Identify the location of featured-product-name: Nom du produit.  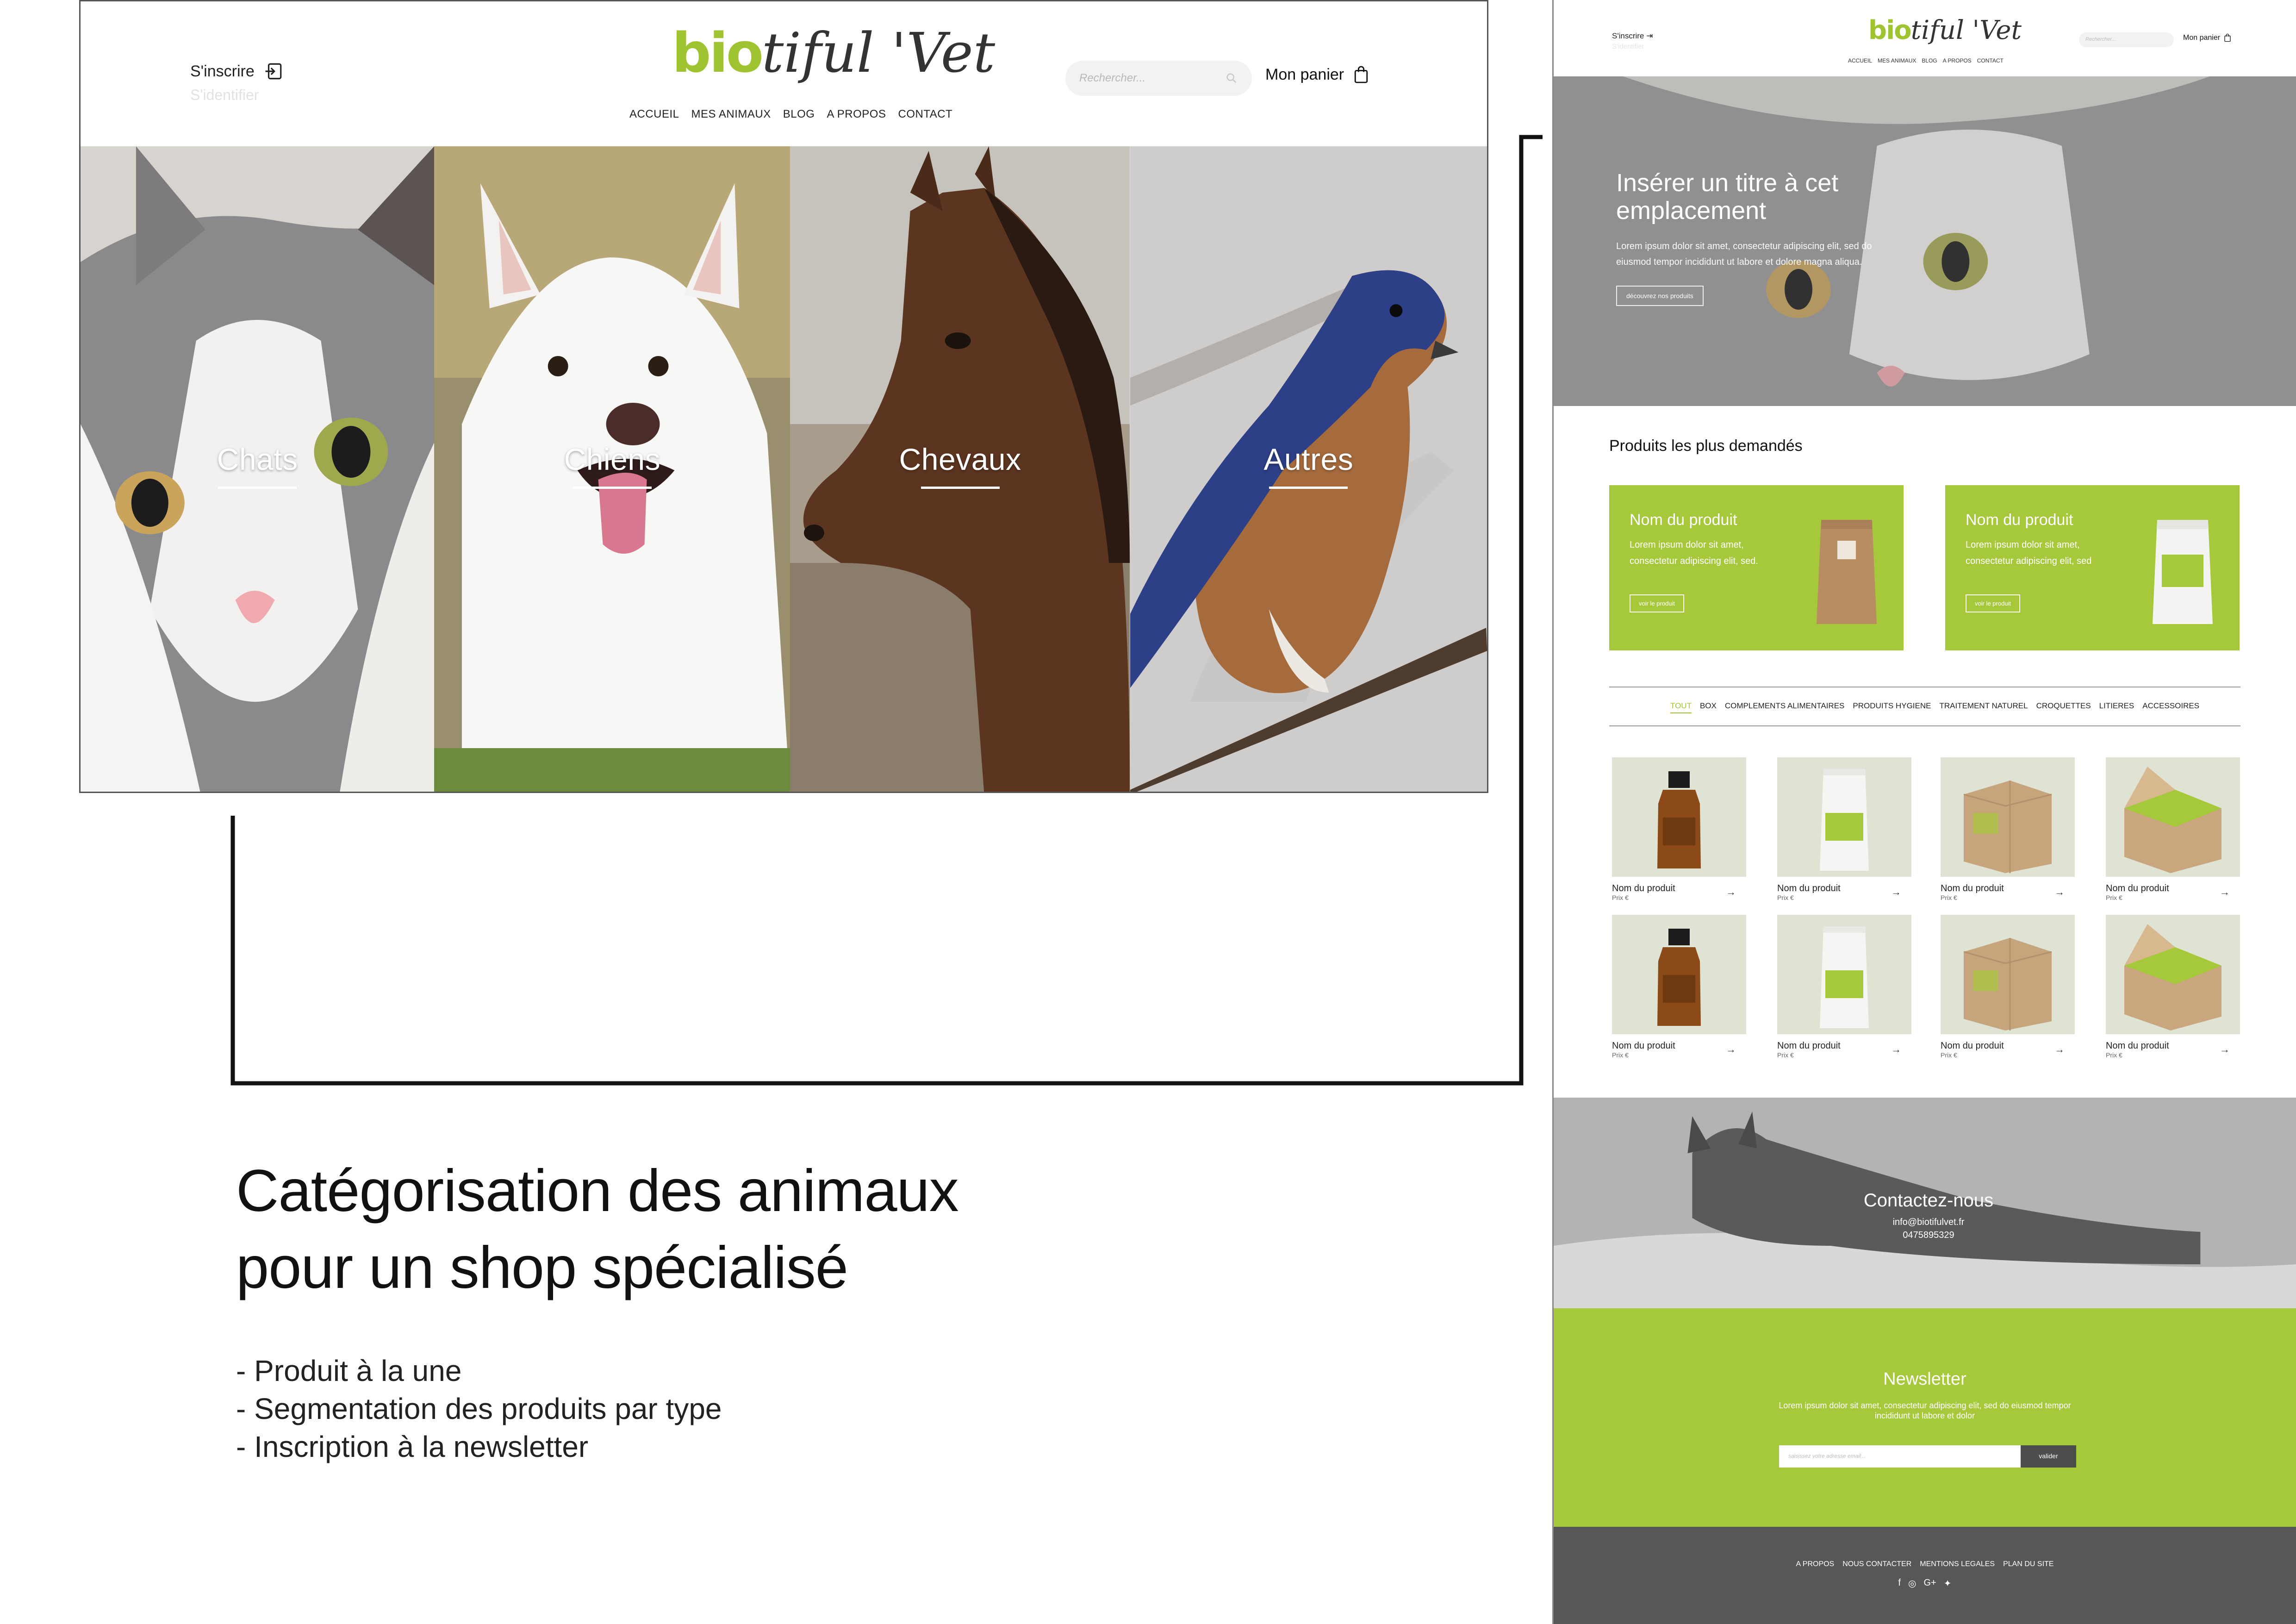
(2019, 520).